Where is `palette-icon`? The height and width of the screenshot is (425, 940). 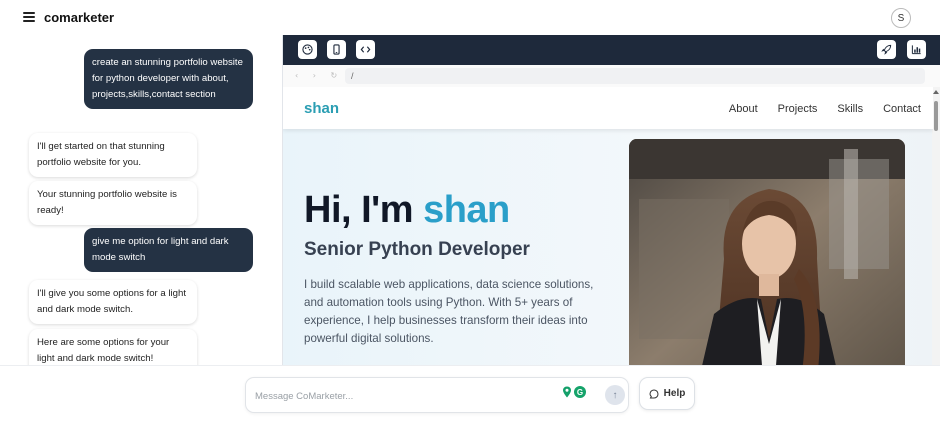 palette-icon is located at coordinates (307, 49).